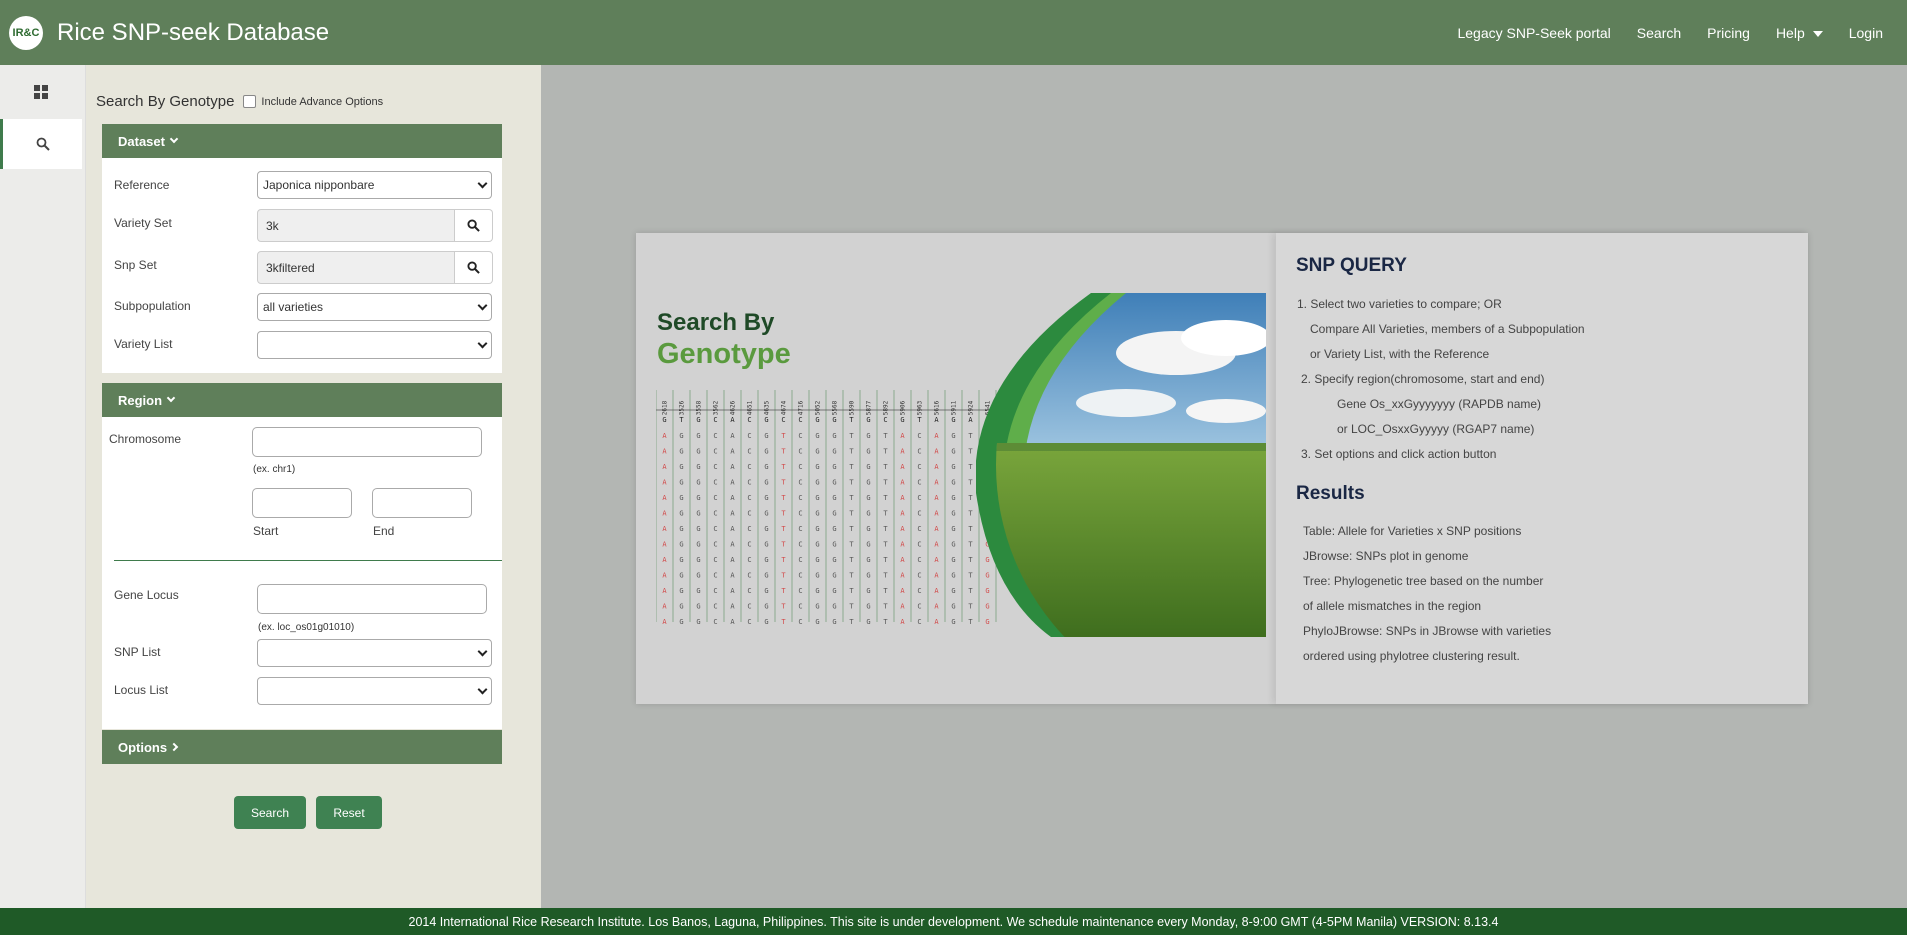 The image size is (1907, 935). Describe the element at coordinates (374, 653) in the screenshot. I see `snp-list-select` at that location.